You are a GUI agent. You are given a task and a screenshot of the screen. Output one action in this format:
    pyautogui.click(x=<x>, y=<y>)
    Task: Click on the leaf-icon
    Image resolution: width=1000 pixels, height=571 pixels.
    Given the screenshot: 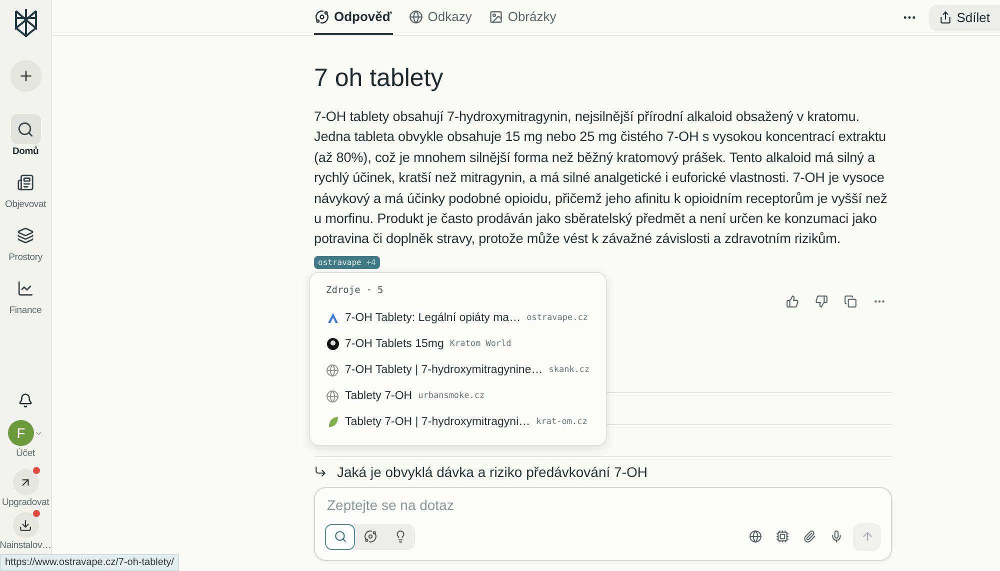 What is the action you would take?
    pyautogui.click(x=332, y=422)
    